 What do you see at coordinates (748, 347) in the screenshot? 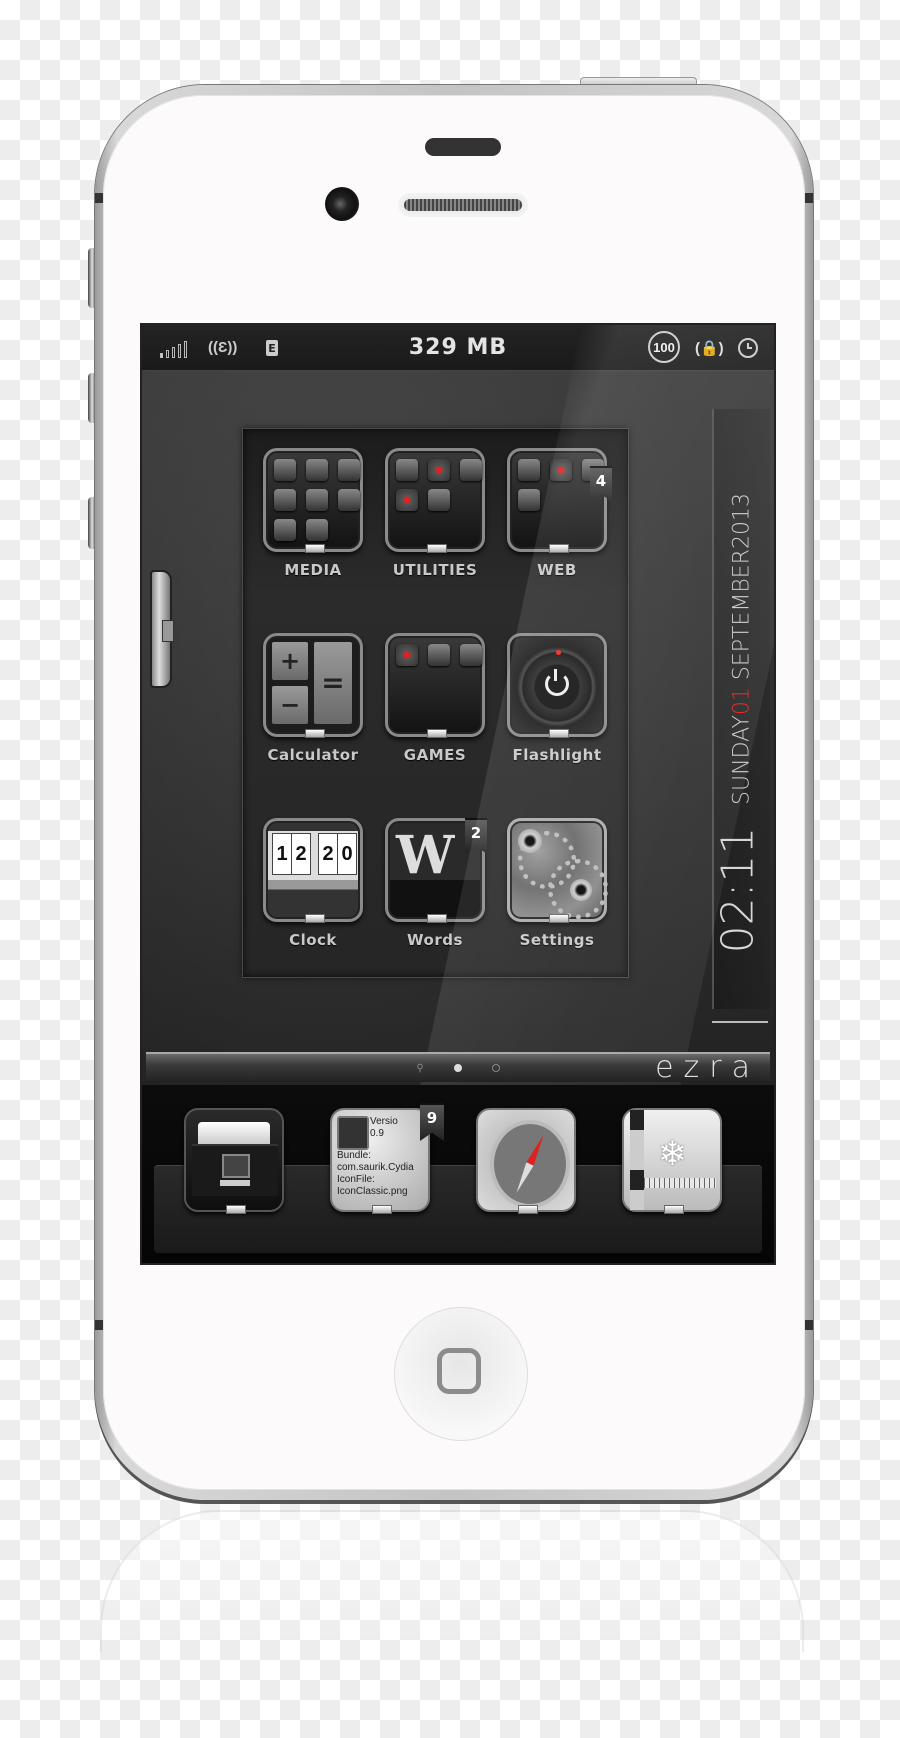
I see `alarm-clock-icon` at bounding box center [748, 347].